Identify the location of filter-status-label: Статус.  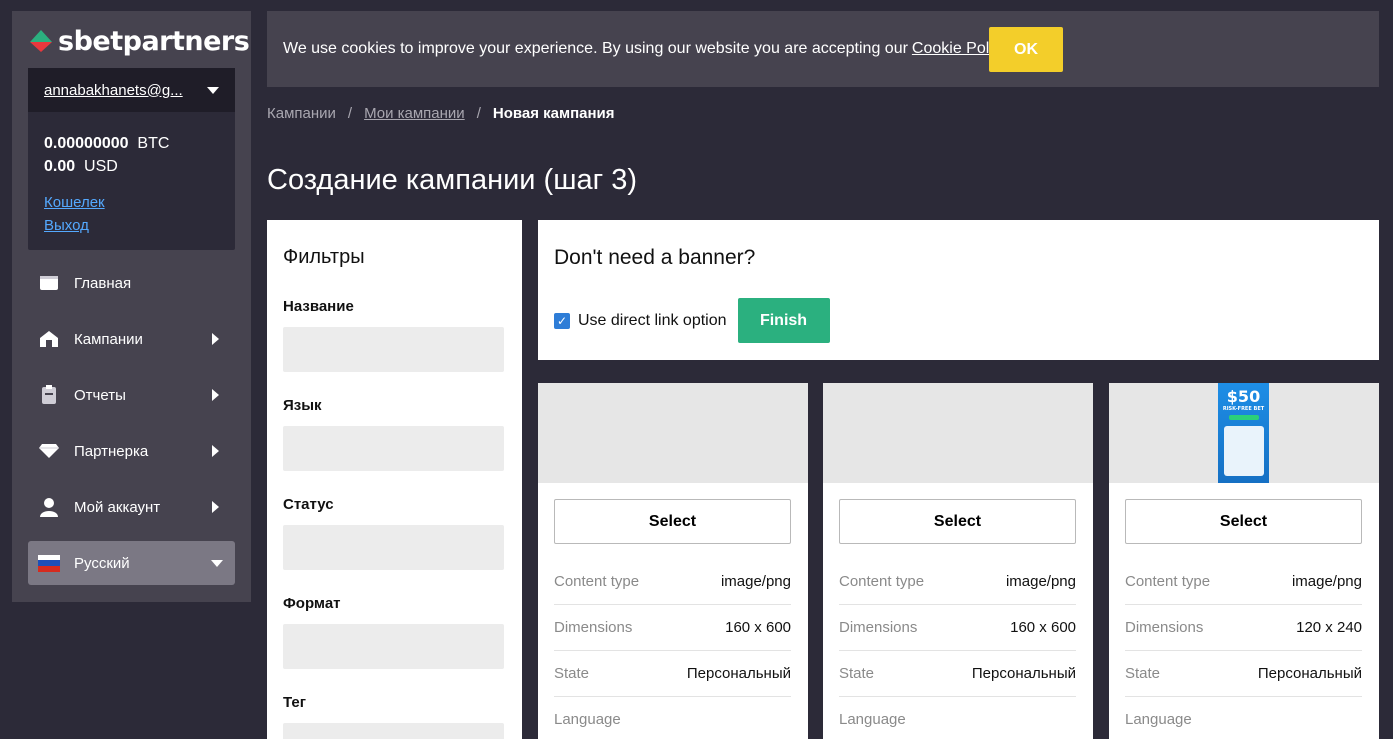
(308, 504).